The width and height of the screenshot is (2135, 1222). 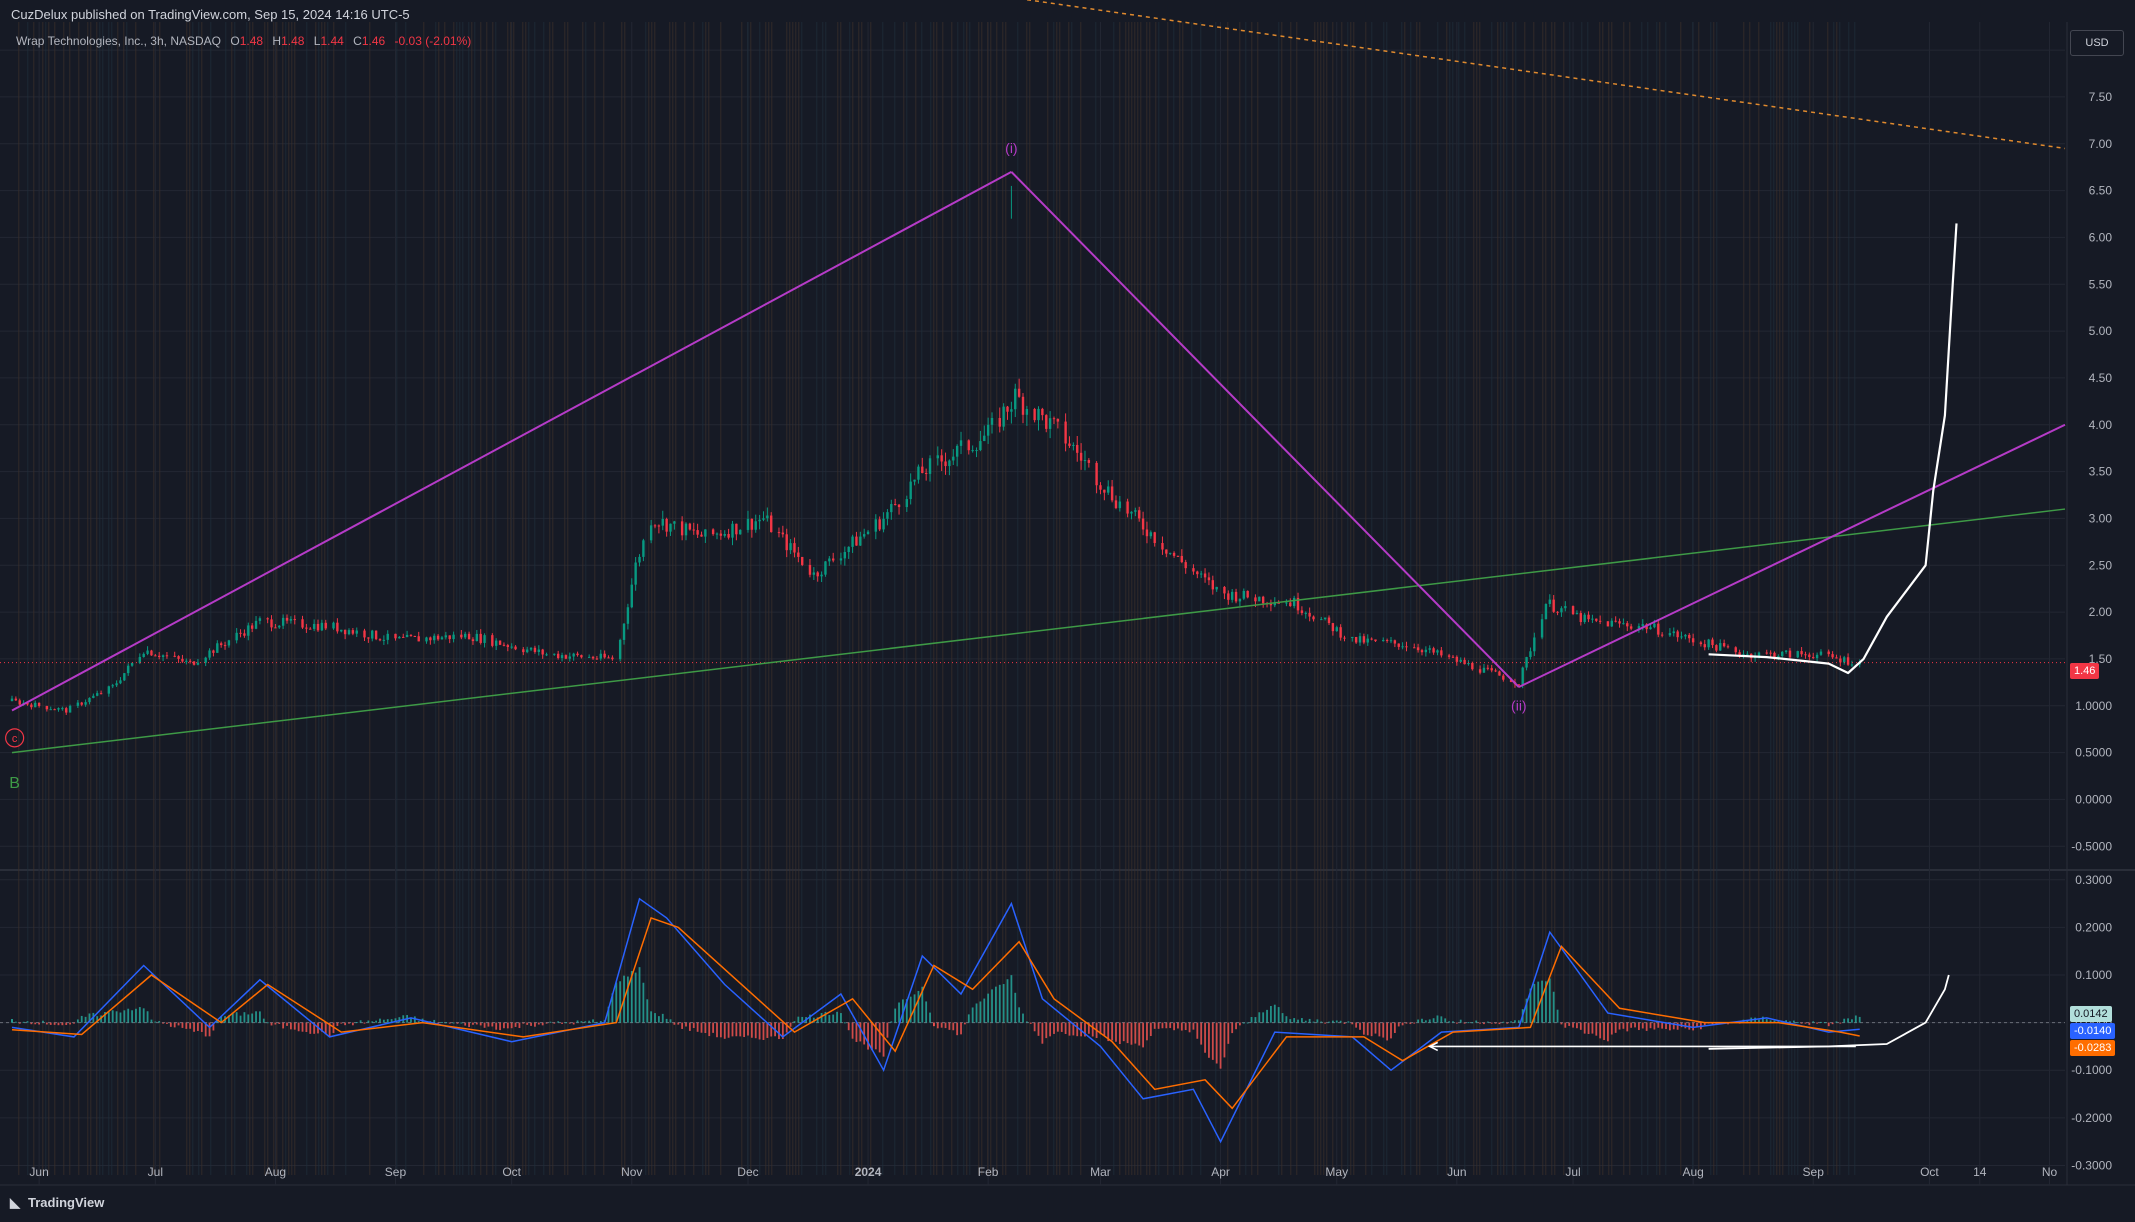 I want to click on tradingview-logo: ◣ TradingView, so click(x=57, y=1203).